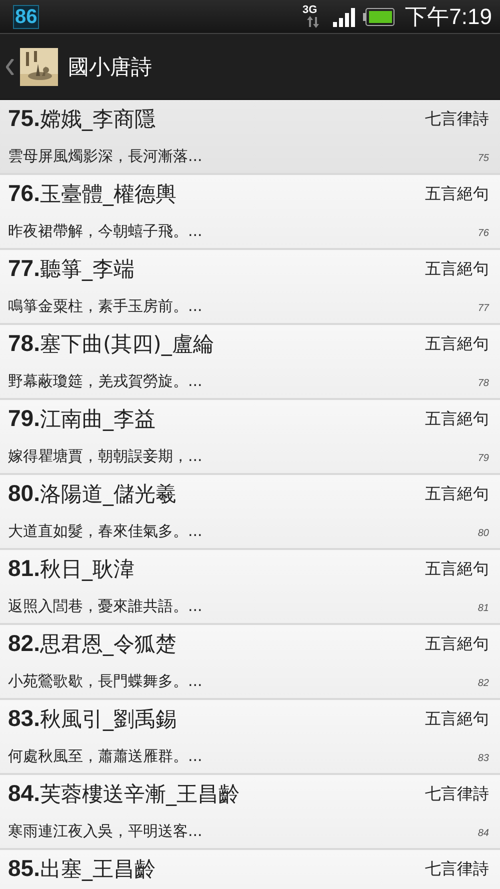  Describe the element at coordinates (71, 569) in the screenshot. I see `poem-title: 81.秋日_耿湋` at that location.